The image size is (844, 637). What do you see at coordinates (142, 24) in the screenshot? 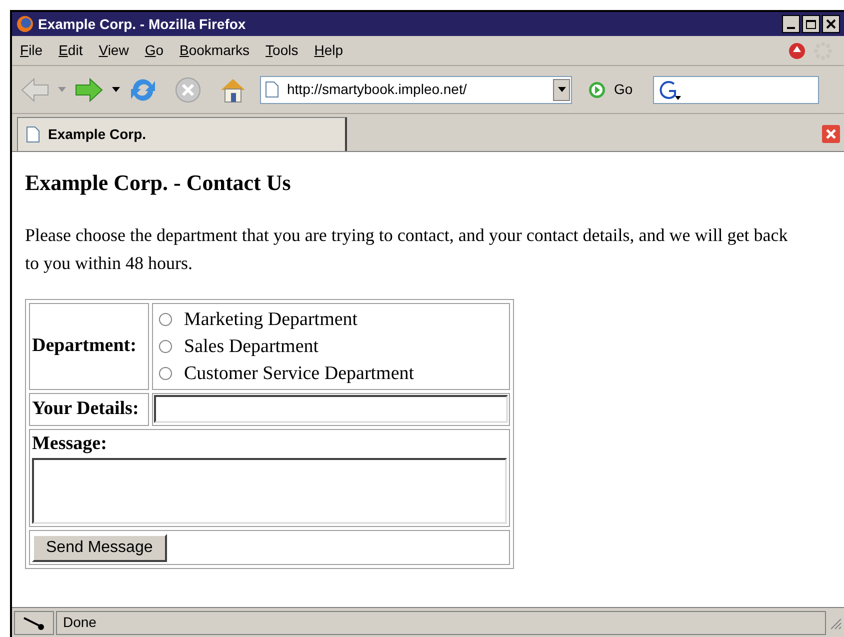
I see `window-title: Example Corp. - Mozilla Firefox` at bounding box center [142, 24].